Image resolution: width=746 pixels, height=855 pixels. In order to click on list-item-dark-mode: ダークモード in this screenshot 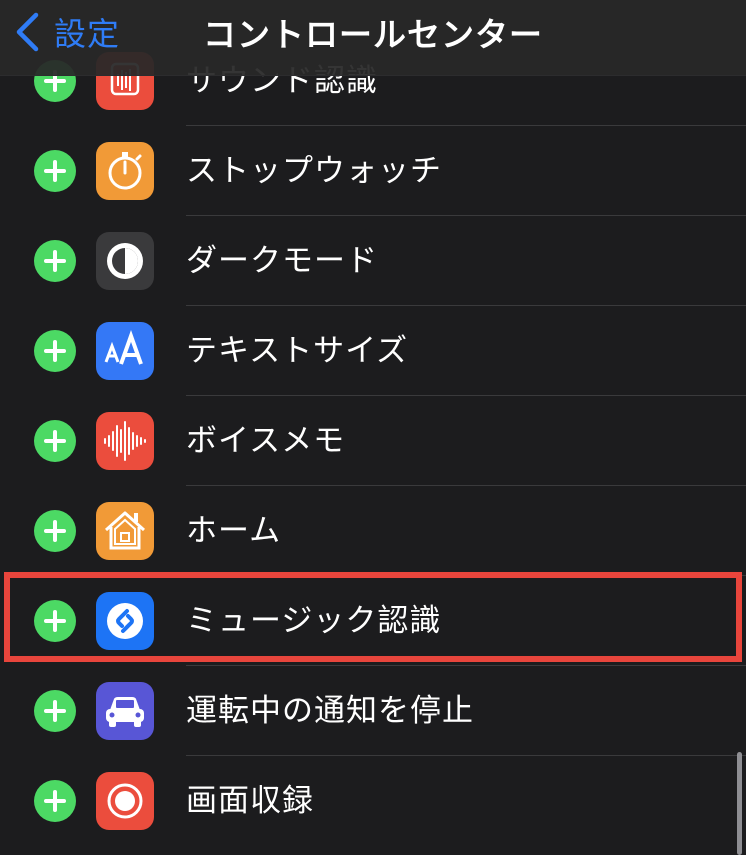, I will do `click(373, 261)`.